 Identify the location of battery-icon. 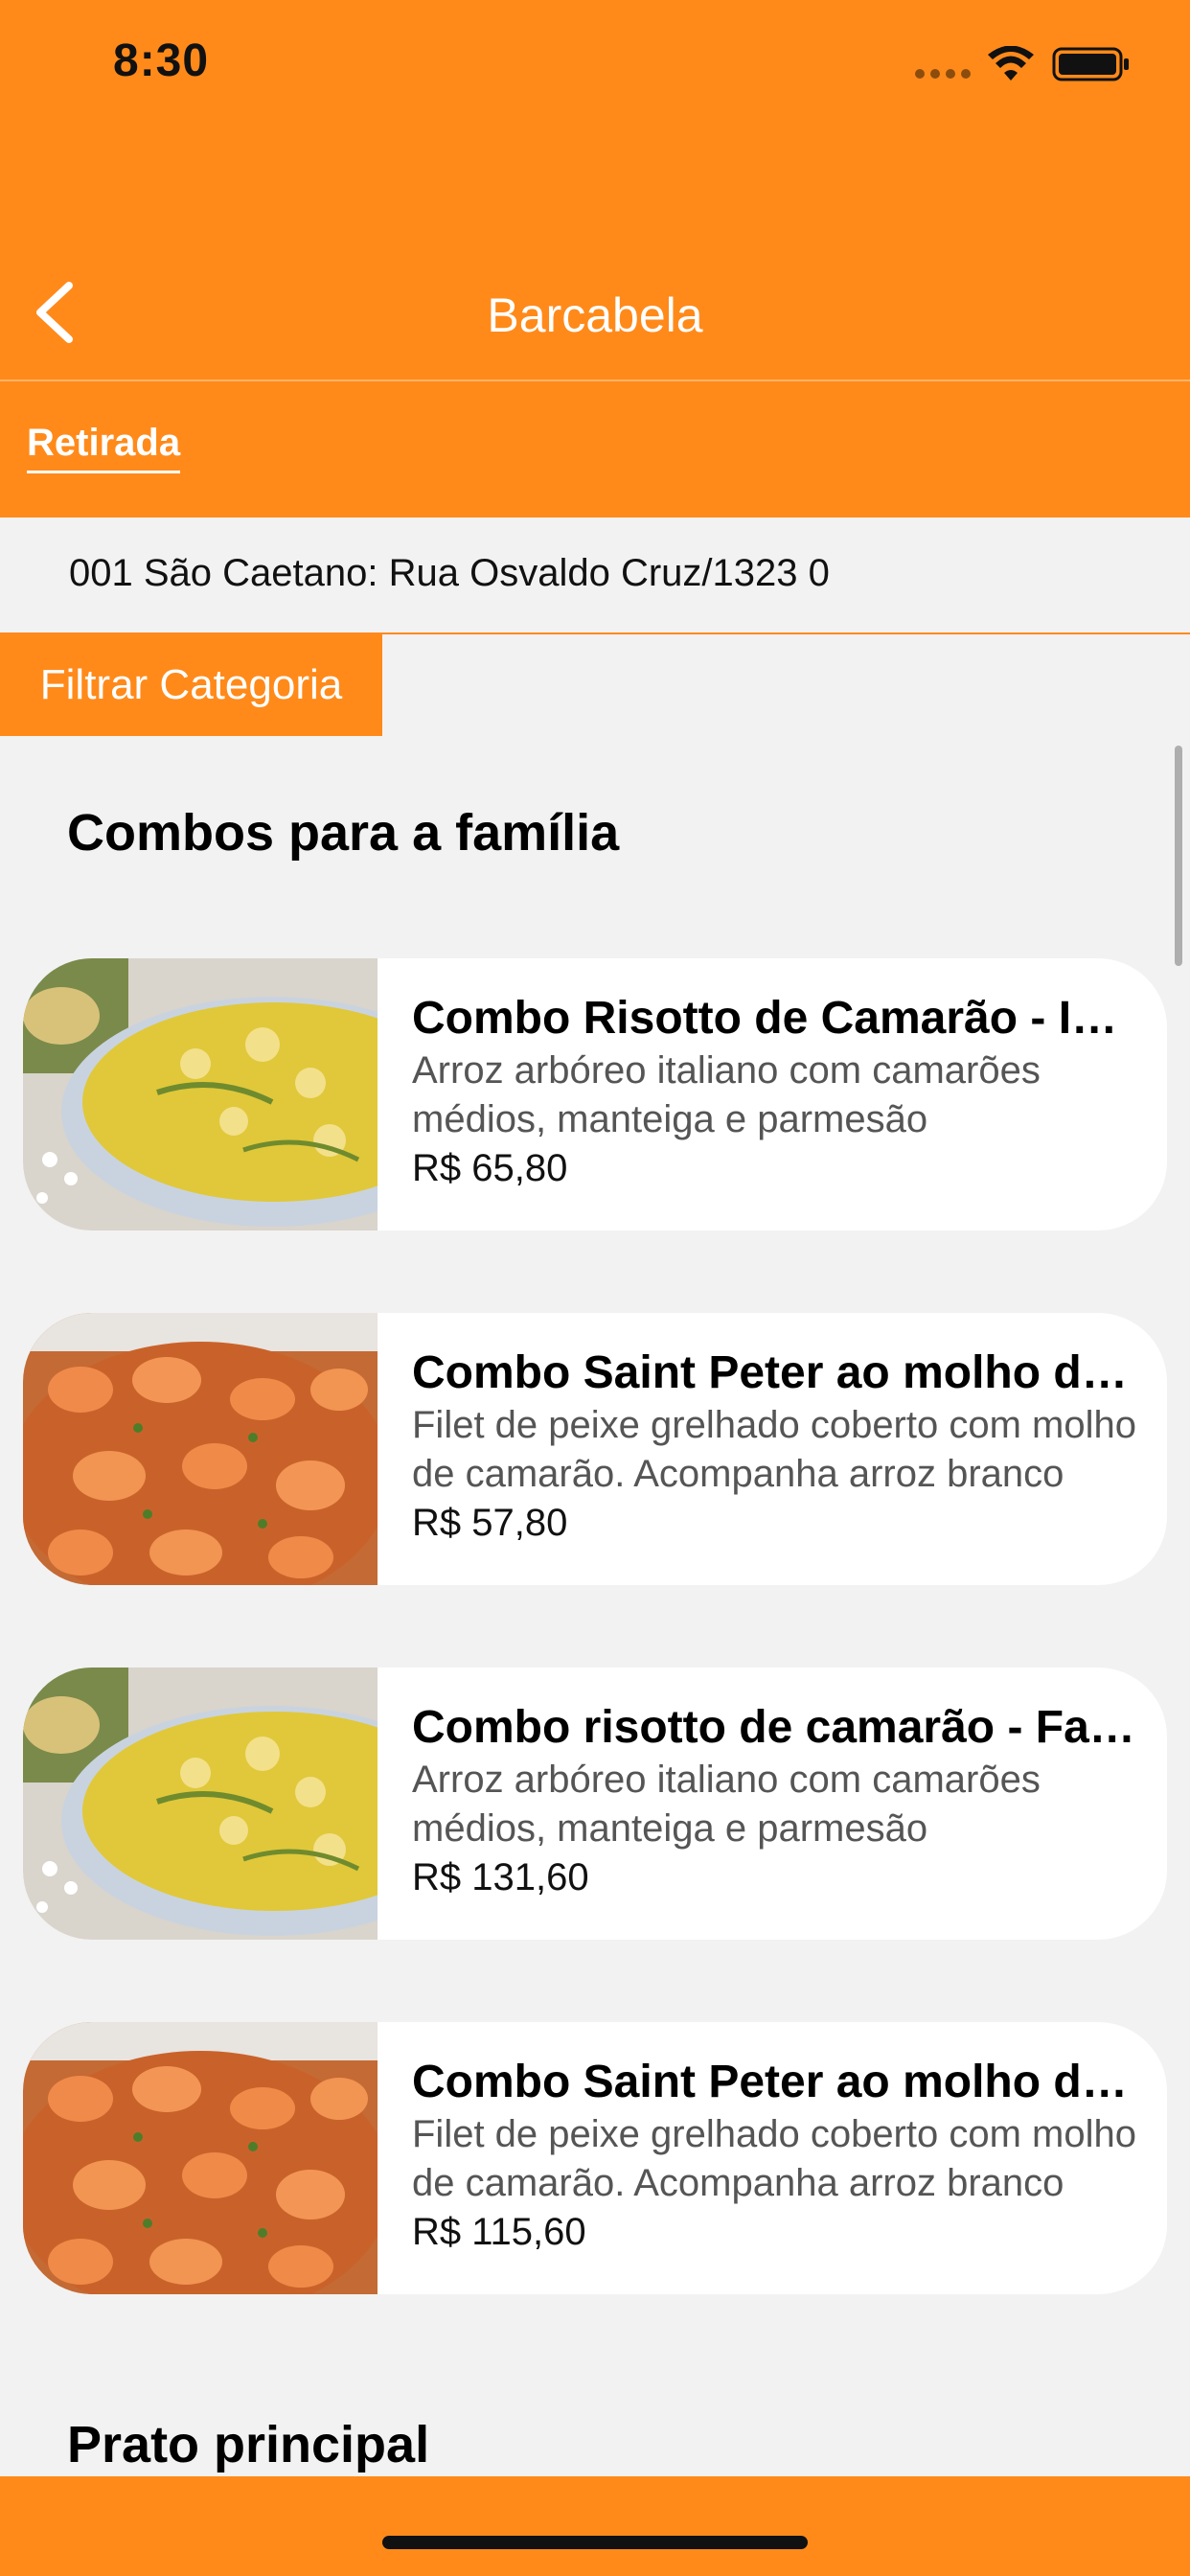
(1091, 64).